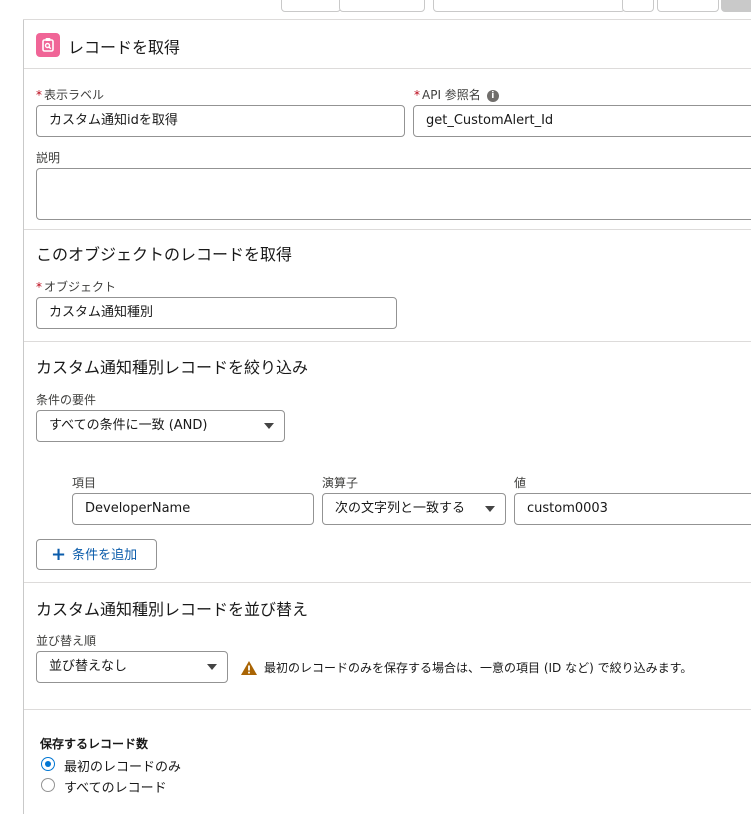 The height and width of the screenshot is (814, 751). What do you see at coordinates (216, 313) in the screenshot?
I see `object-input: カスタム通知種別` at bounding box center [216, 313].